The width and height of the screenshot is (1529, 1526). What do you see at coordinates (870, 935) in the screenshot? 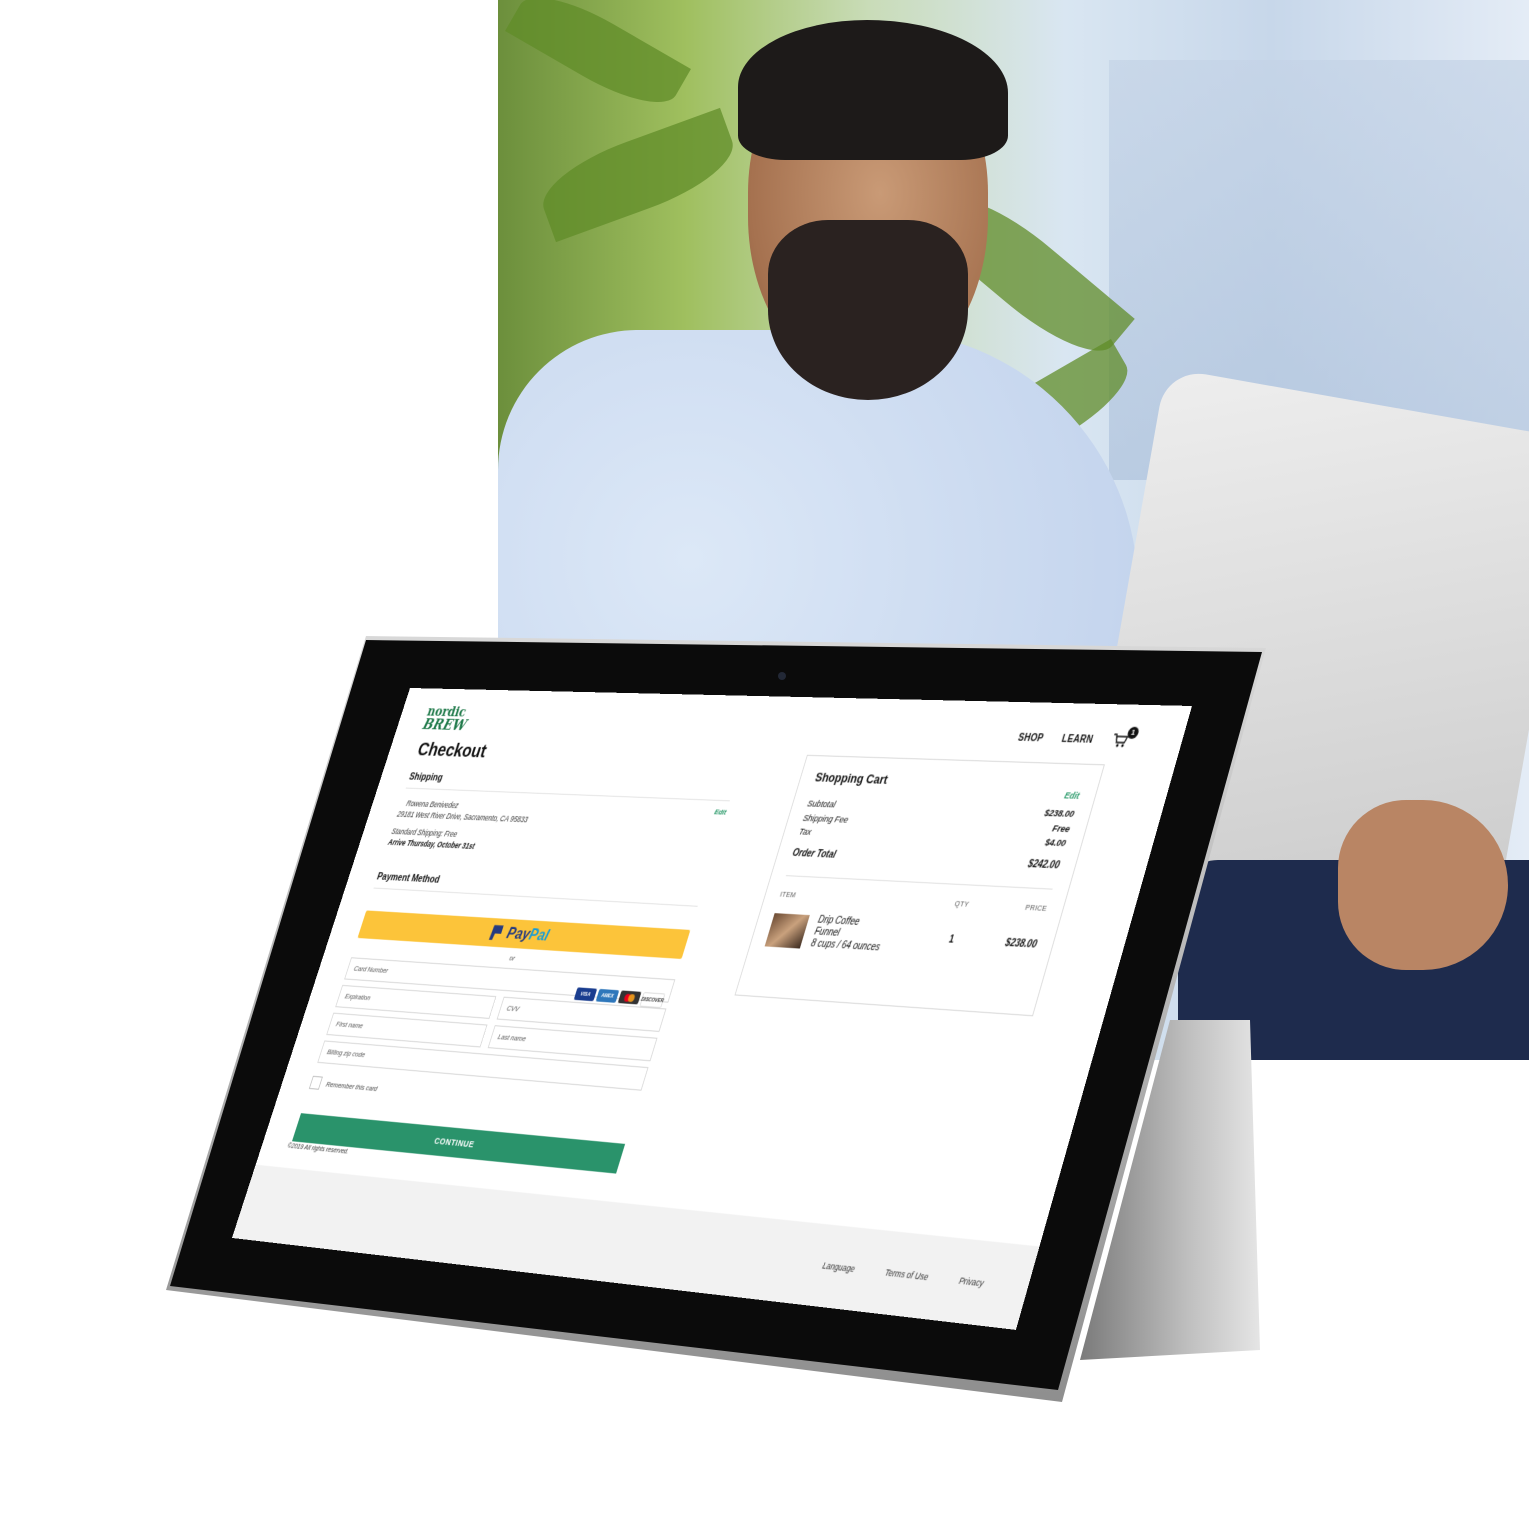
I see `product-name: Drip Coffee Funnel 8 cups / 64 ounces` at bounding box center [870, 935].